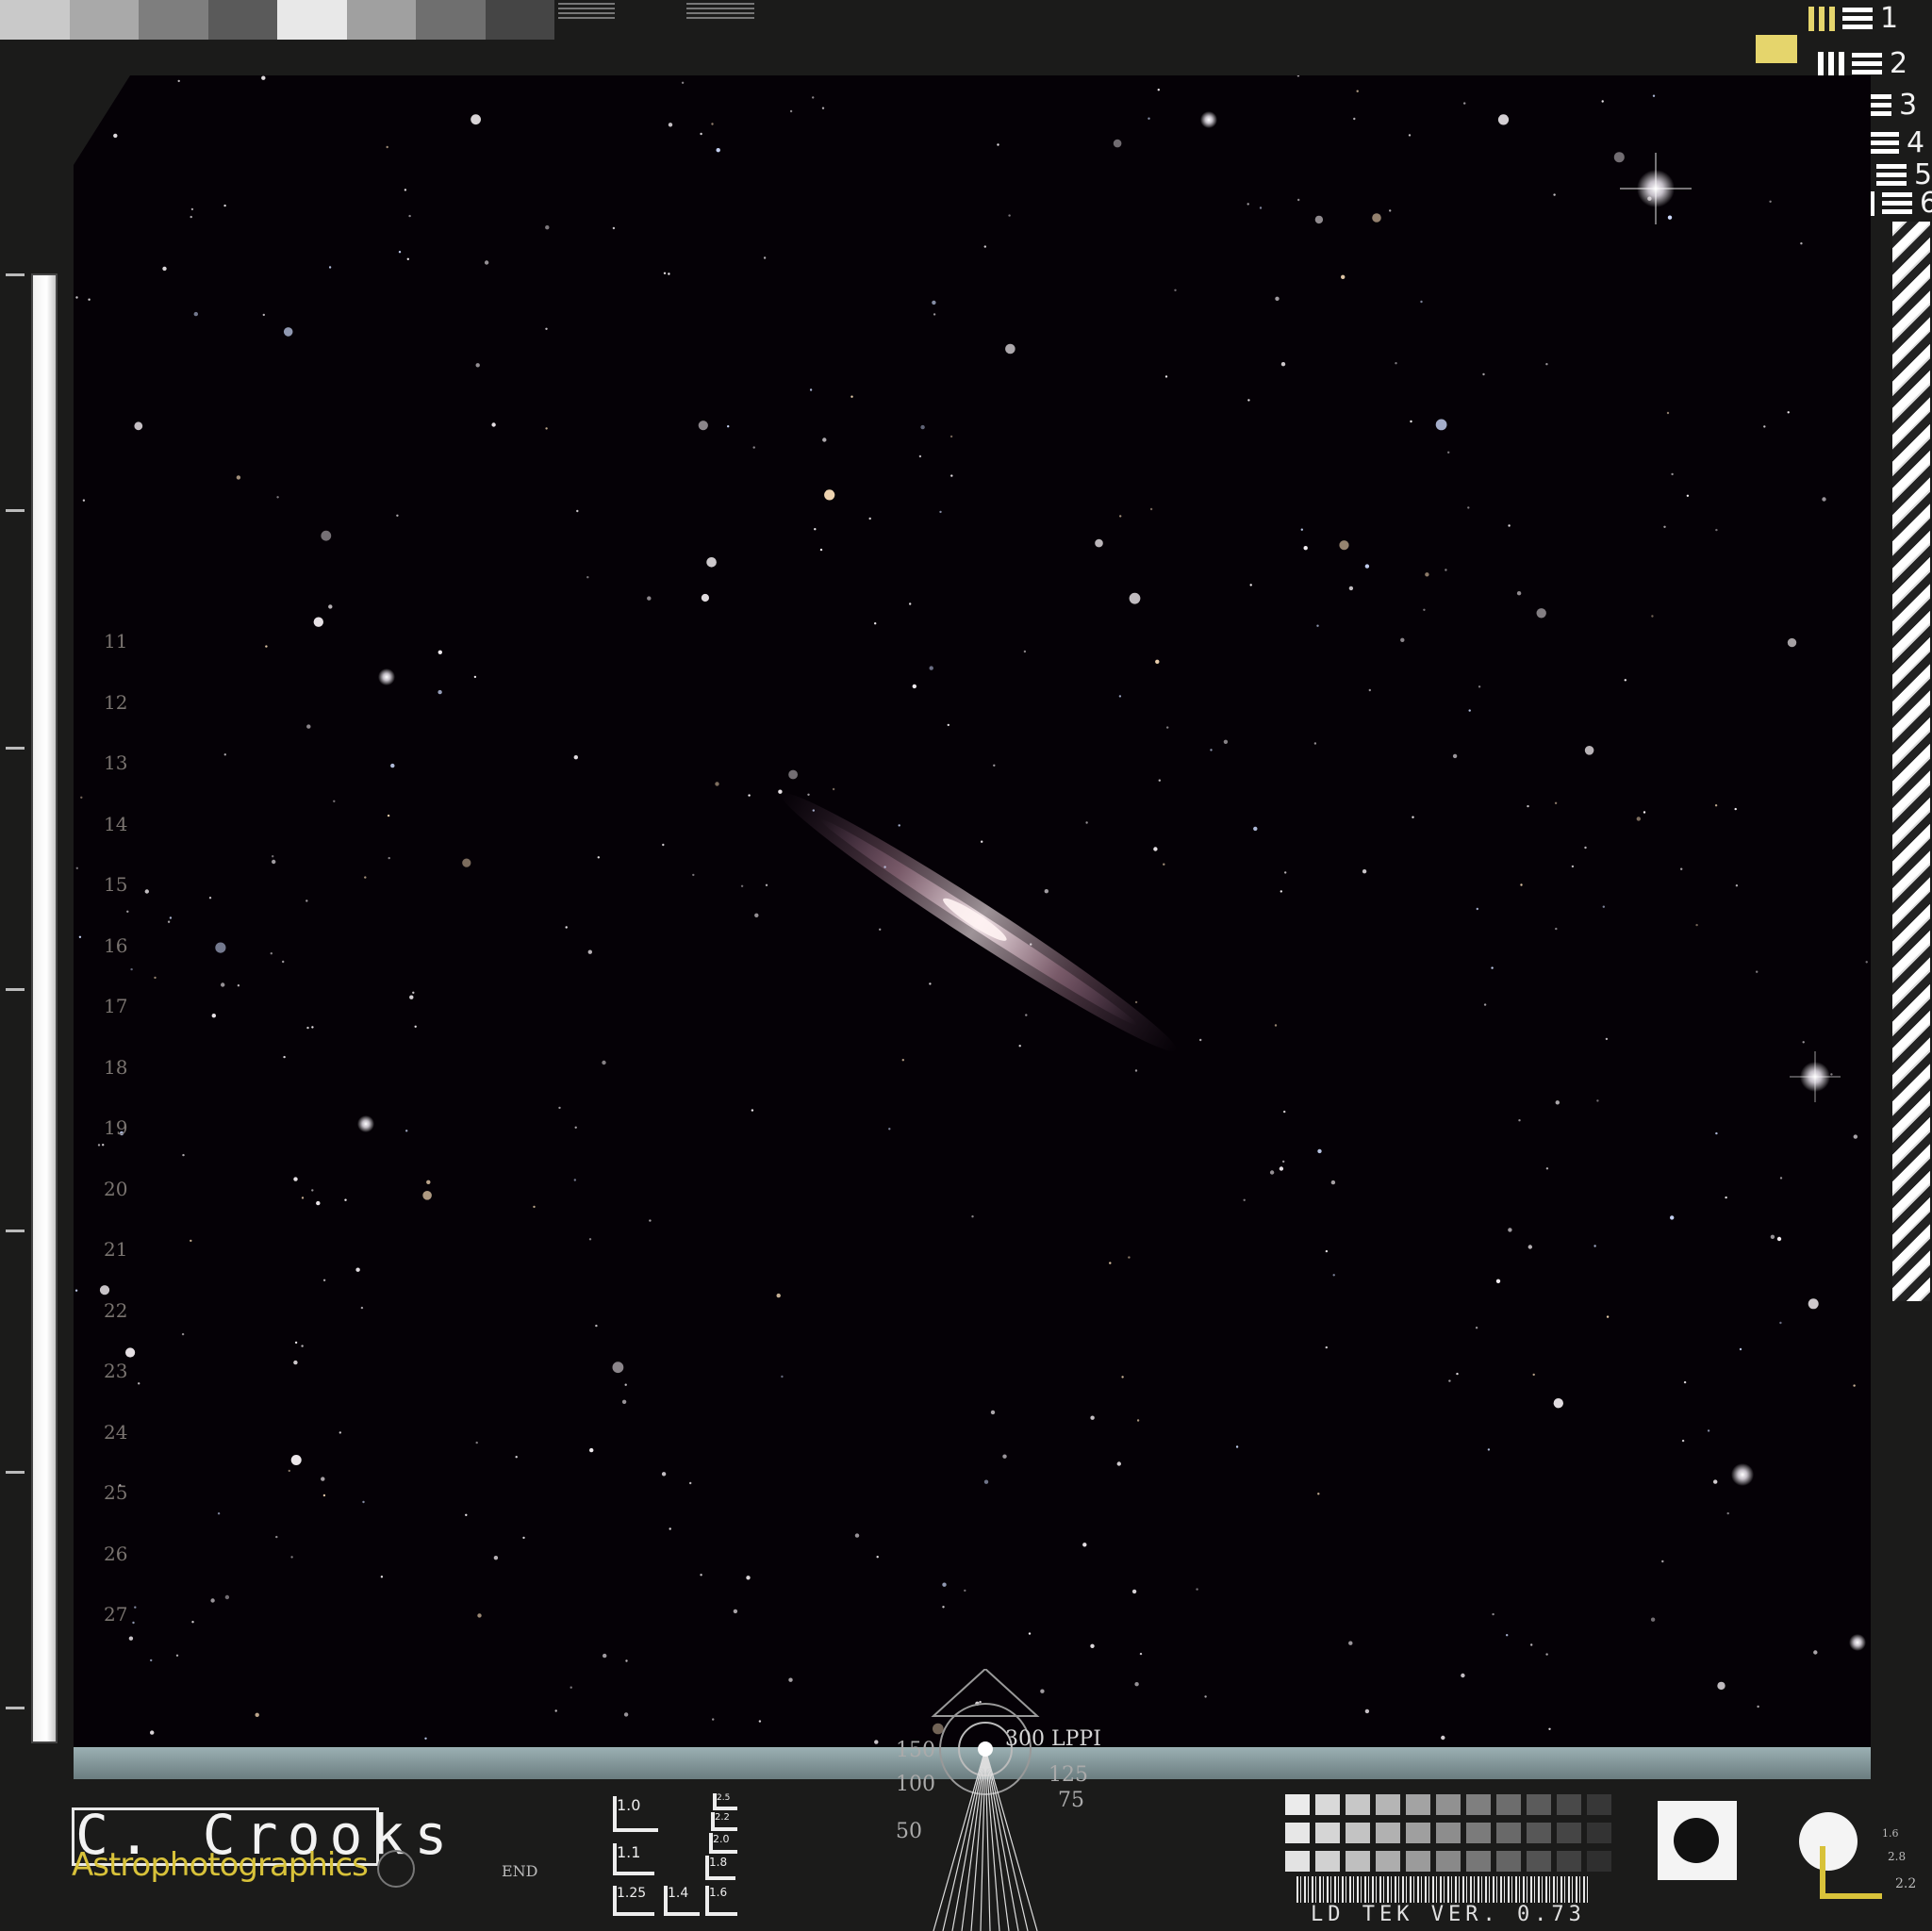 The image size is (1932, 1931). I want to click on resolution-block: 1.6, so click(721, 1901).